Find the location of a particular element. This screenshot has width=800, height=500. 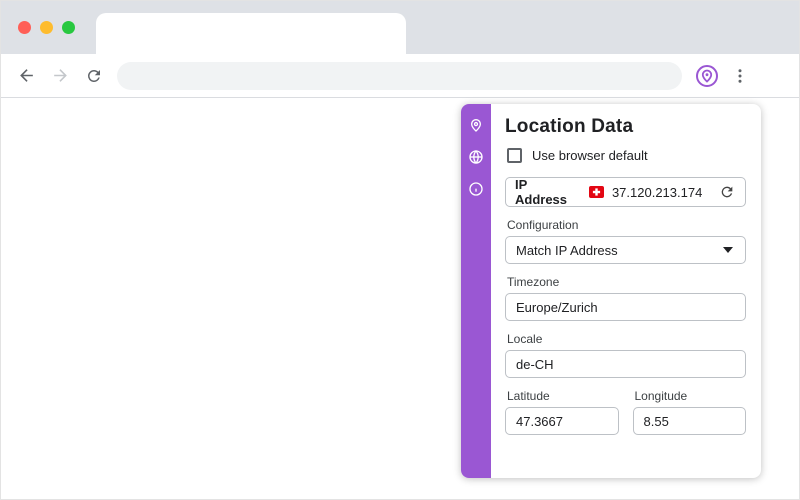

timezone-group: Timezone Europe/Zurich is located at coordinates (625, 298).